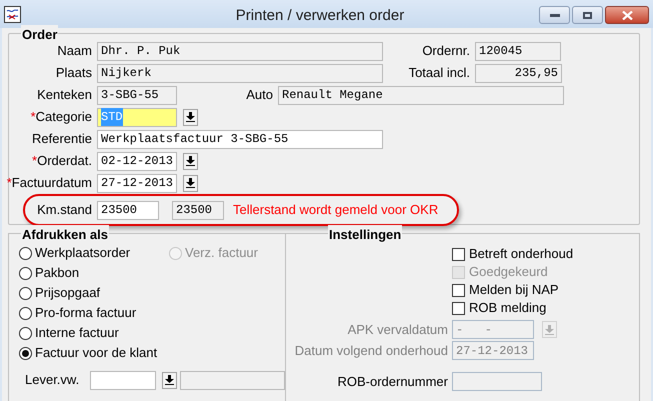 This screenshot has width=653, height=401. I want to click on mileage-field: 23500, so click(128, 210).